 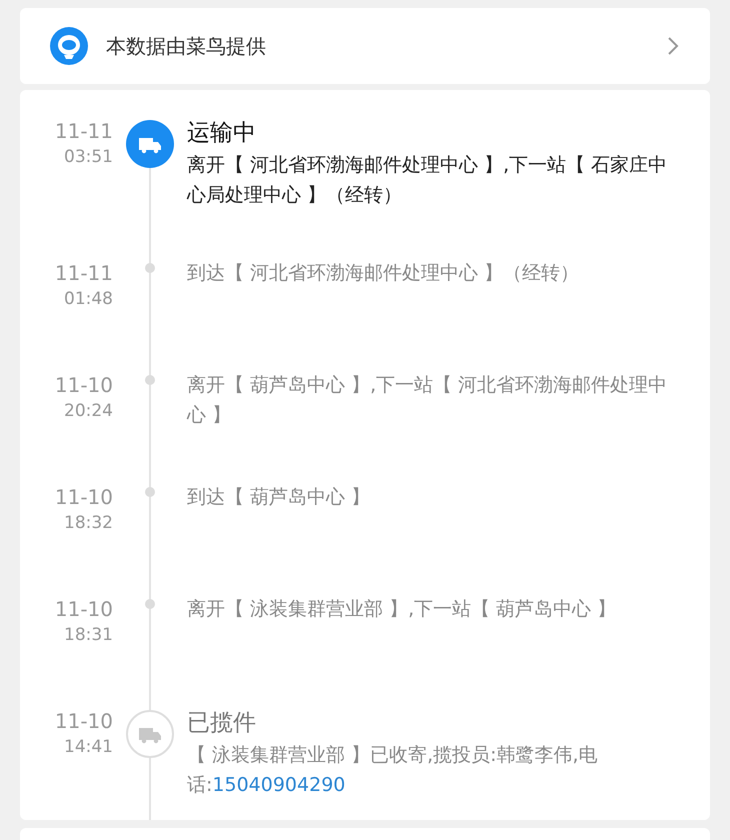 I want to click on provider-bar: 本数据由菜鸟提供, so click(x=365, y=46).